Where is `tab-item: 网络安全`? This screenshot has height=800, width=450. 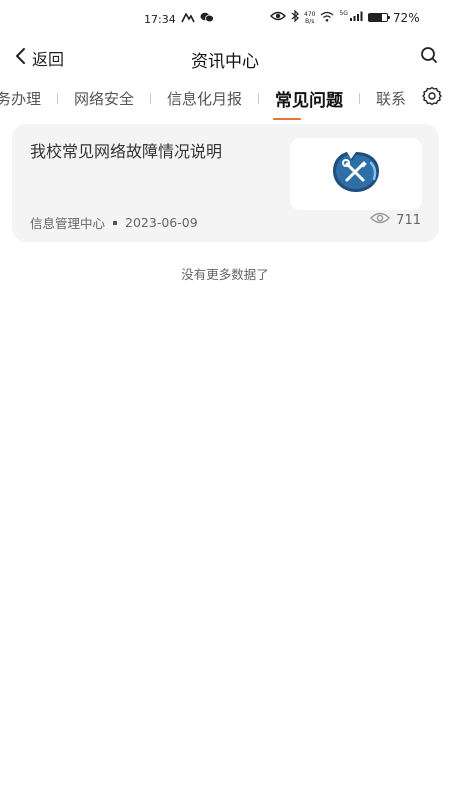 tab-item: 网络安全 is located at coordinates (104, 98).